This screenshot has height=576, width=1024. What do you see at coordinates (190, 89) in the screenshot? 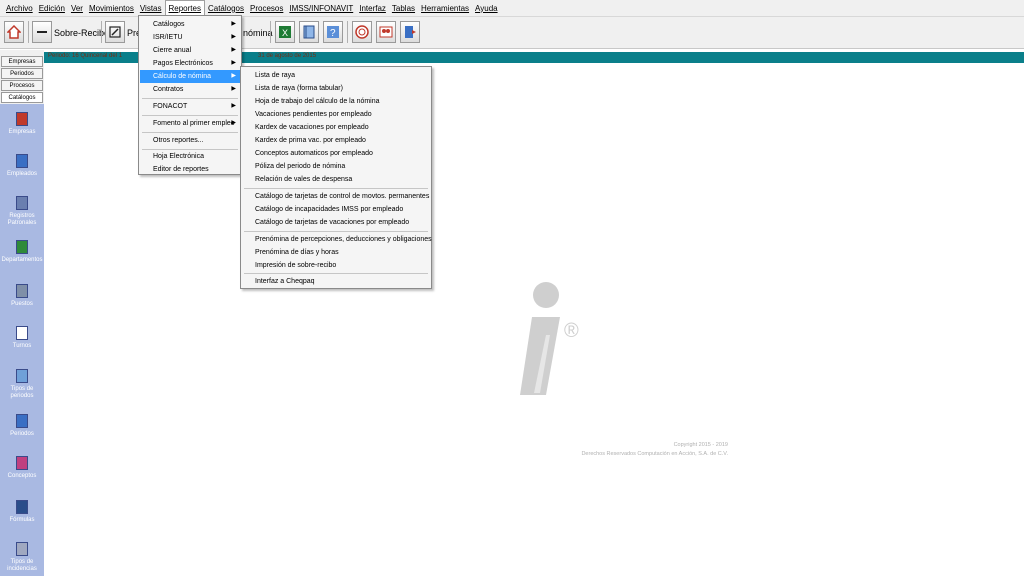
I see `menu-item-contratos: Contratos ▶` at bounding box center [190, 89].